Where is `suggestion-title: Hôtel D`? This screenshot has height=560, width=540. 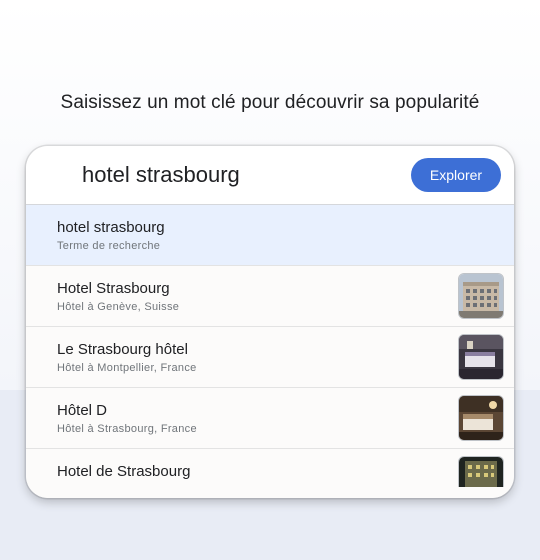 suggestion-title: Hôtel D is located at coordinates (82, 410).